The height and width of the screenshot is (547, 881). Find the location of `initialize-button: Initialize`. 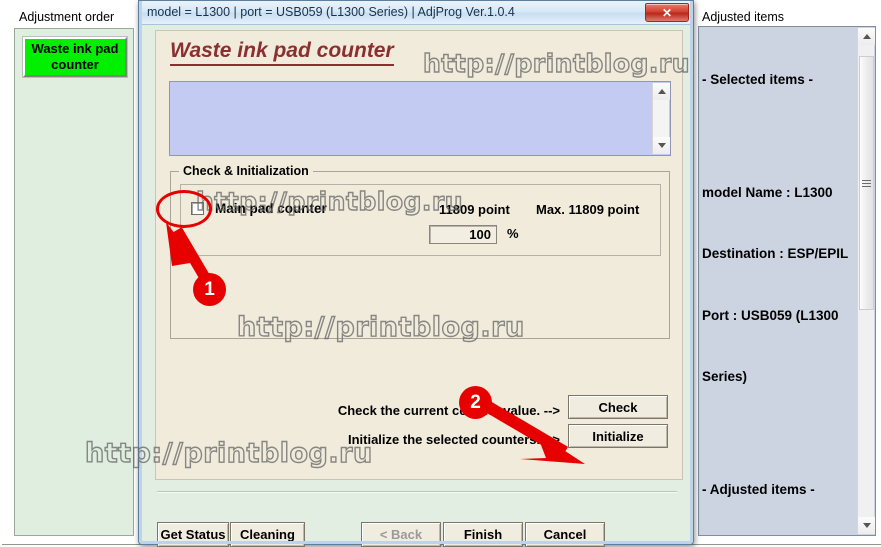

initialize-button: Initialize is located at coordinates (618, 436).